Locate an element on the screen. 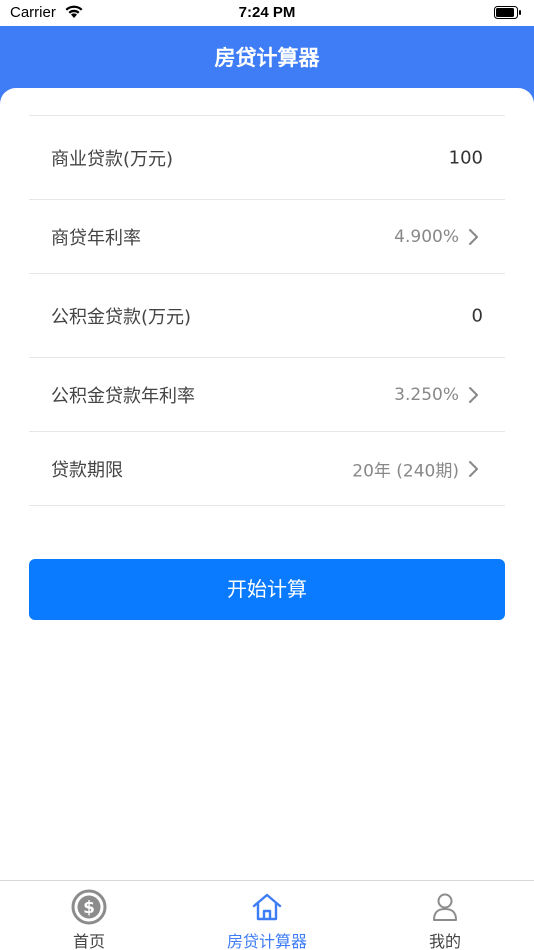  user-icon is located at coordinates (445, 907).